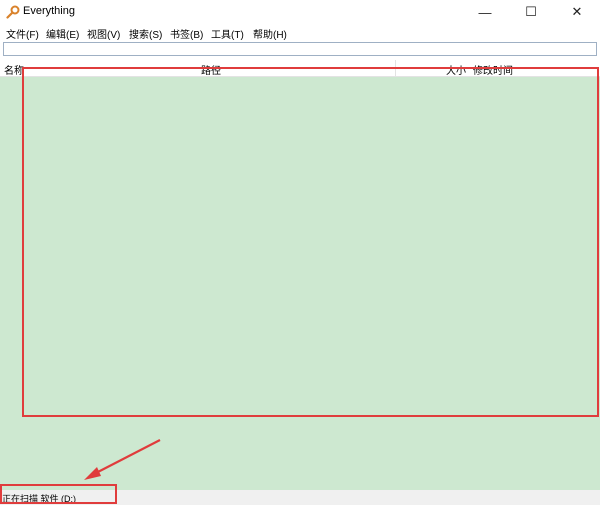 Image resolution: width=600 pixels, height=505 pixels. I want to click on close-button: ✕, so click(577, 12).